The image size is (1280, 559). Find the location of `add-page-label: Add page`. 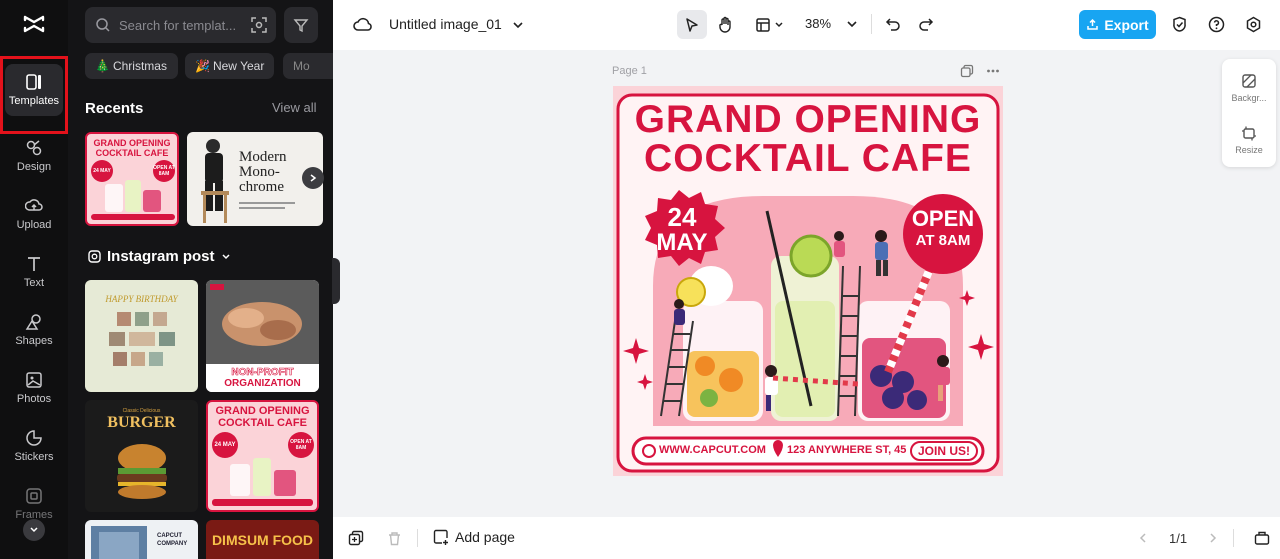

add-page-label: Add page is located at coordinates (485, 537).